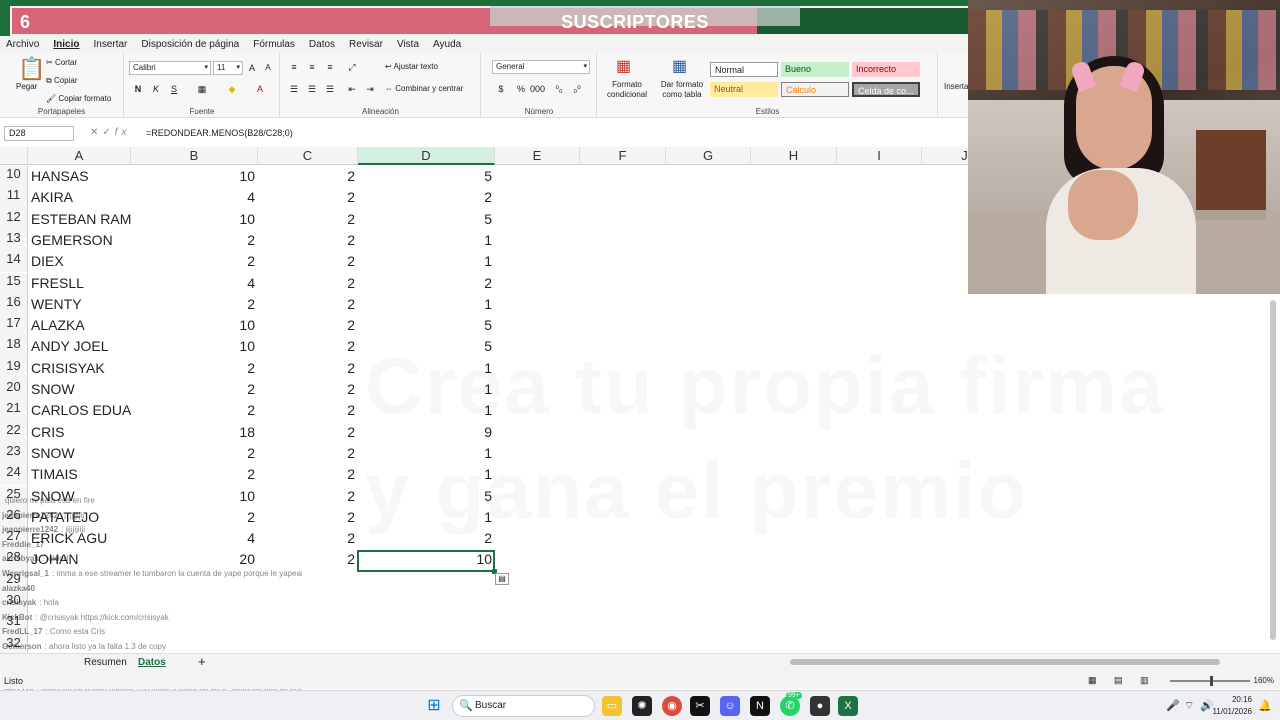 The height and width of the screenshot is (720, 1280). I want to click on row-header: 12, so click(14, 219).